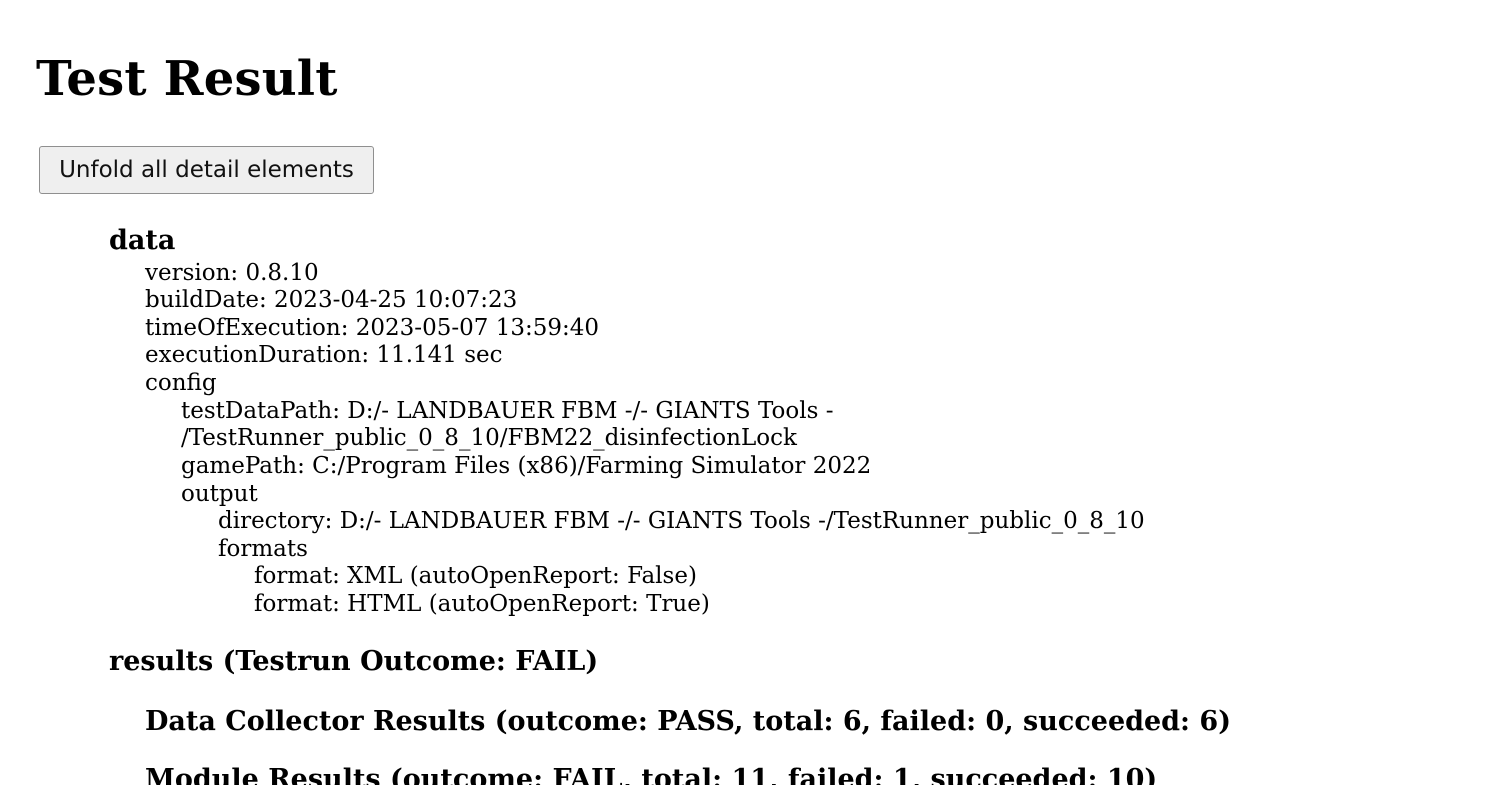 The height and width of the screenshot is (785, 1500). Describe the element at coordinates (232, 273) in the screenshot. I see `version-value: version: 0.8.10` at that location.